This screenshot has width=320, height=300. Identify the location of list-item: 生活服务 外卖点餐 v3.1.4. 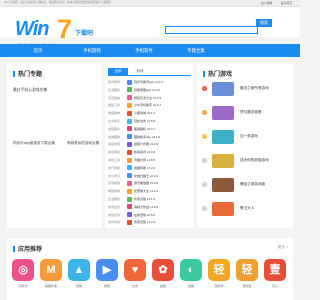
(150, 199).